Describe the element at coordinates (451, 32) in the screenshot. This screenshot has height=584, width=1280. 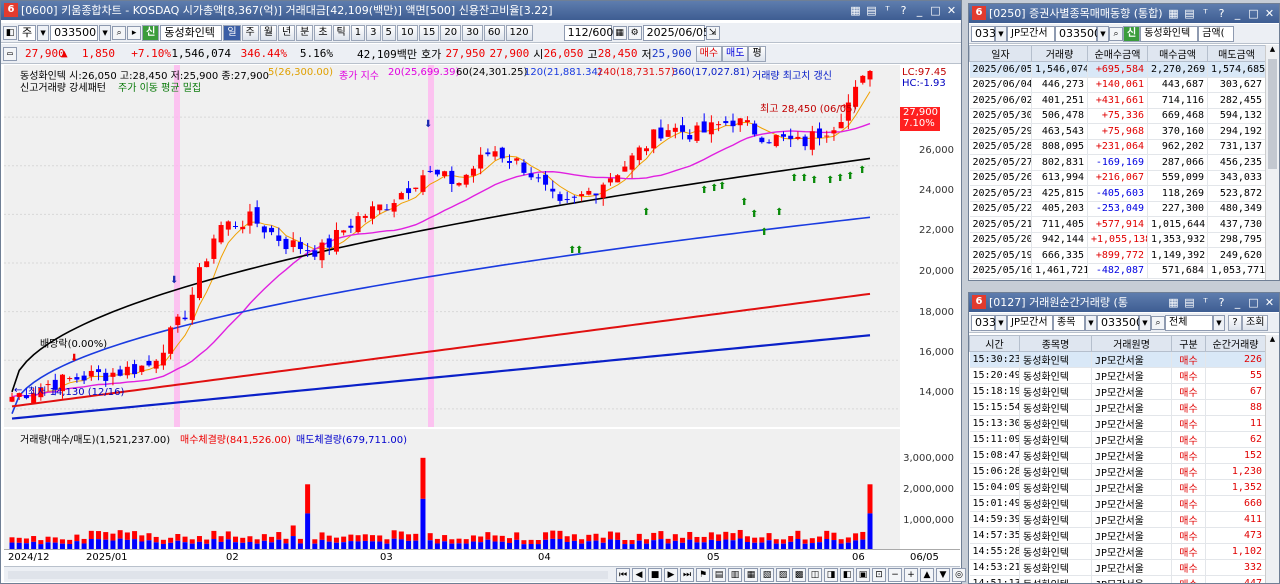
I see `interval-20: 20` at that location.